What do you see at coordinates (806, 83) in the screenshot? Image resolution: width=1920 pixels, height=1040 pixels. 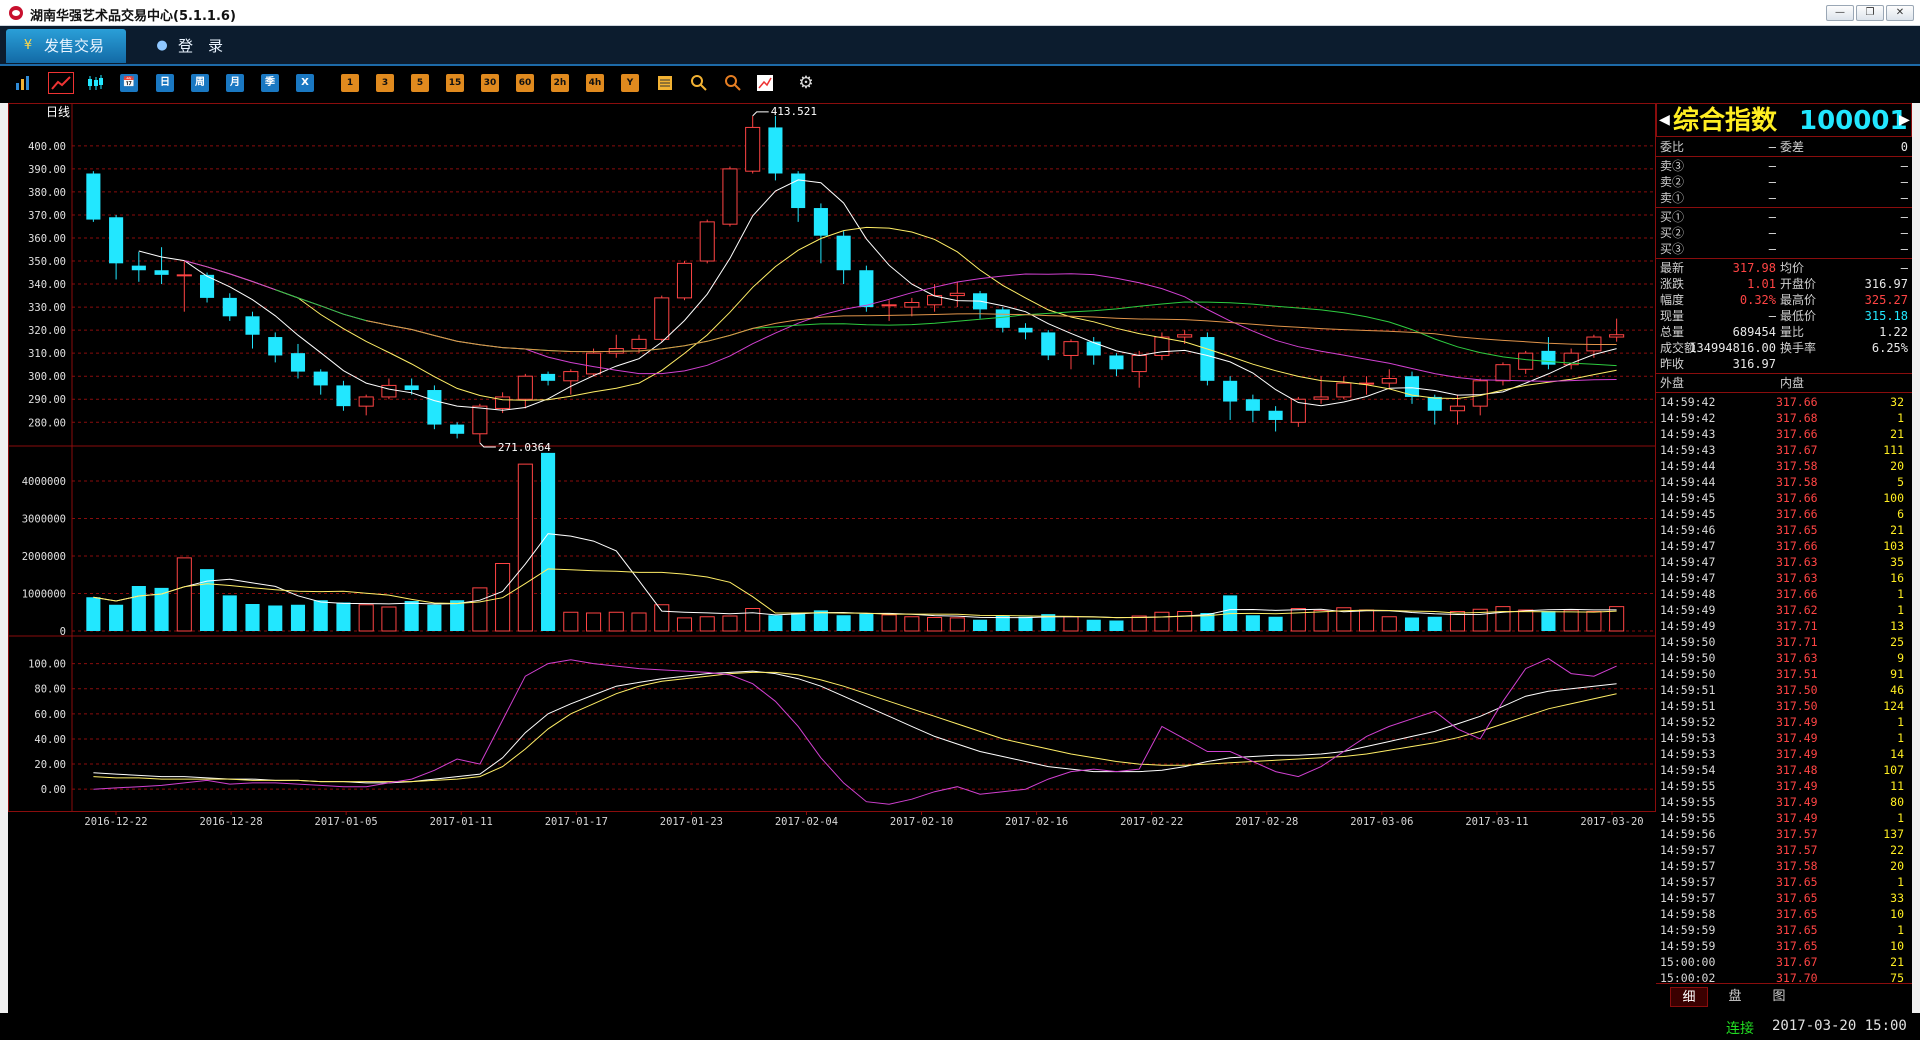 I see `gear-icon: ⚙` at bounding box center [806, 83].